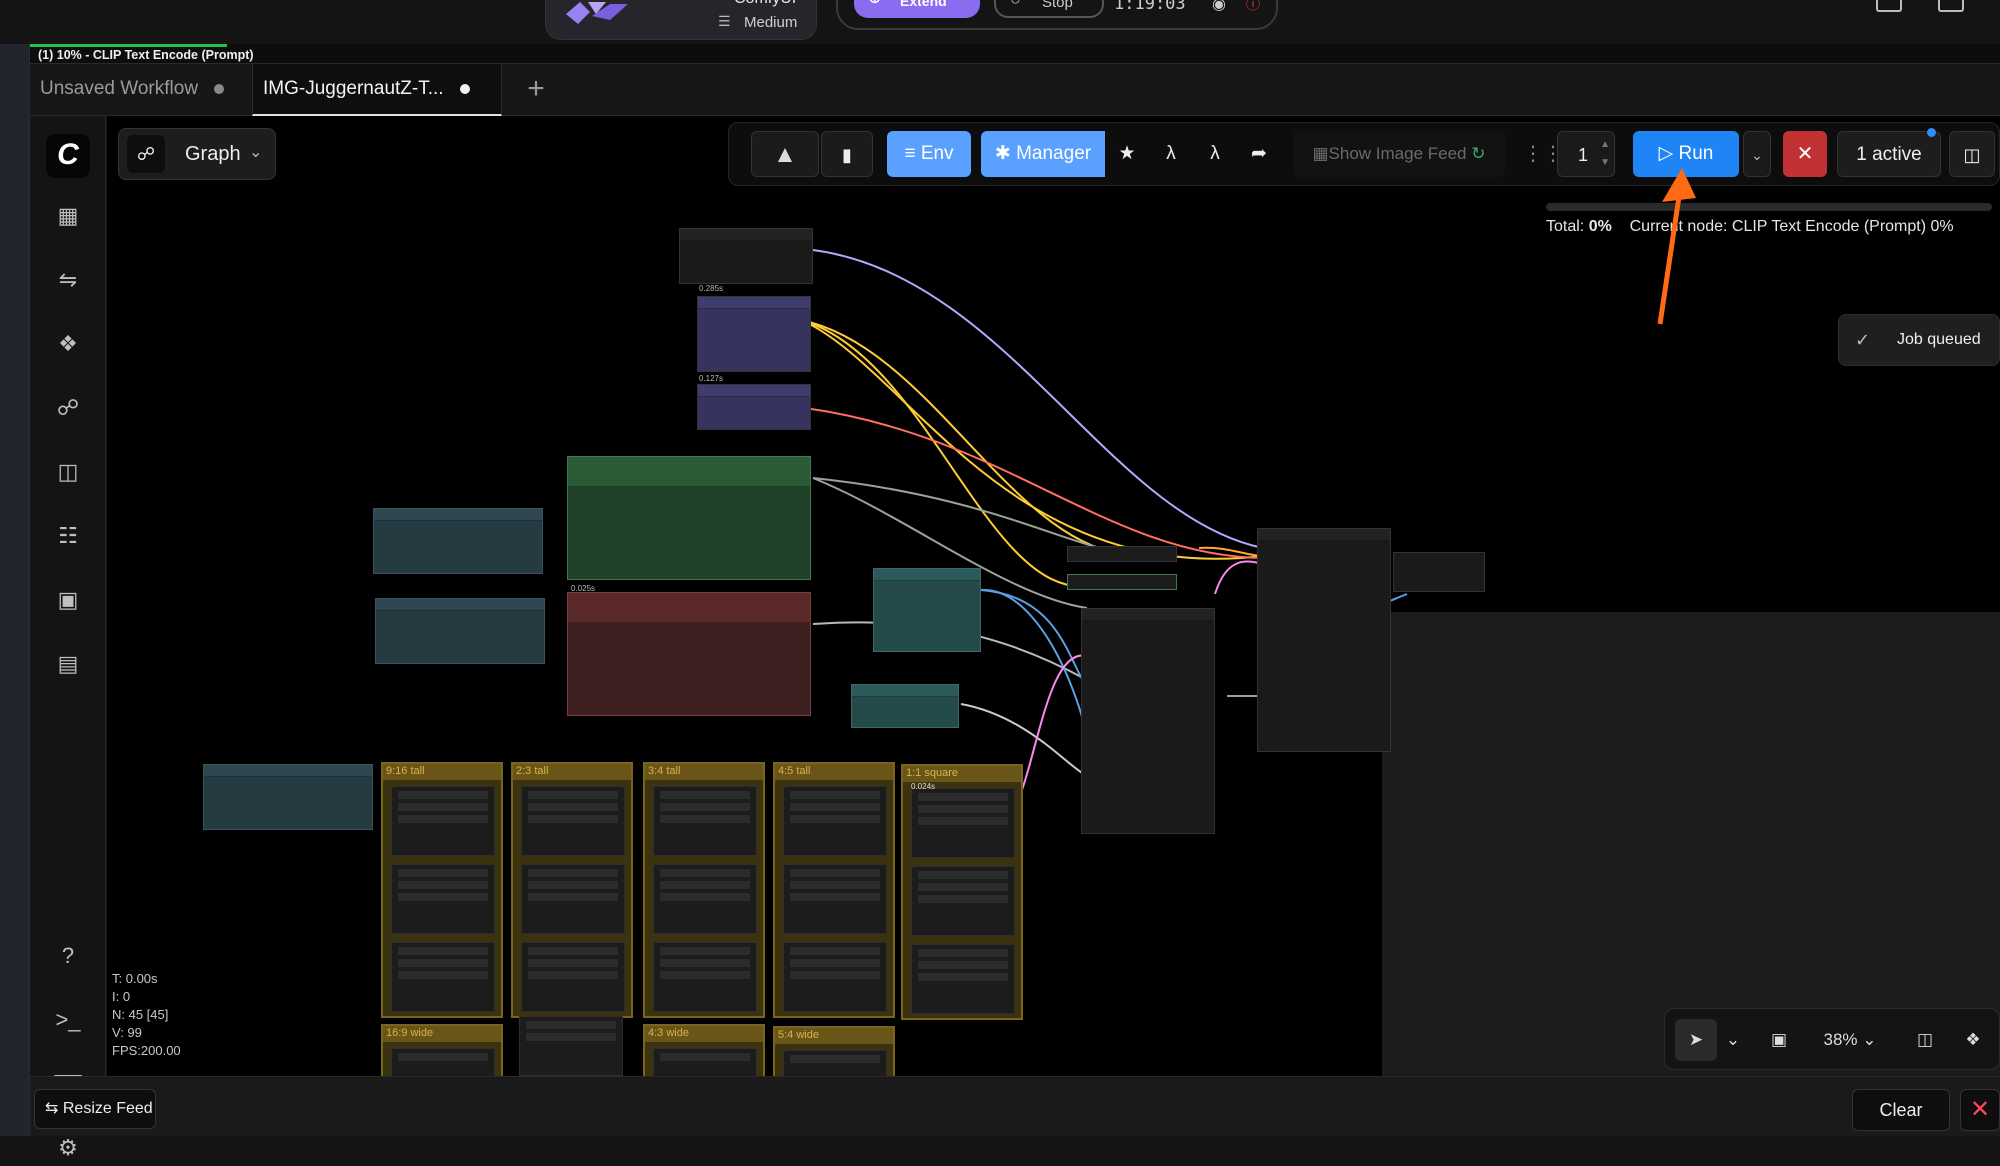 This screenshot has width=2000, height=1166. I want to click on templates-icon: ◫, so click(68, 472).